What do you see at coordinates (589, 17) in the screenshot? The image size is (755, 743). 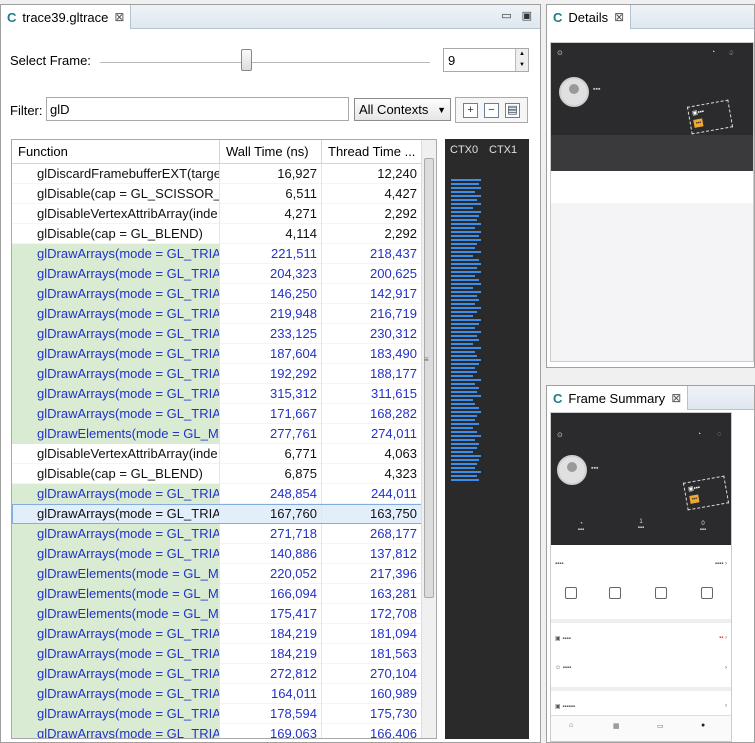 I see `tab-details: C Details ⊠` at bounding box center [589, 17].